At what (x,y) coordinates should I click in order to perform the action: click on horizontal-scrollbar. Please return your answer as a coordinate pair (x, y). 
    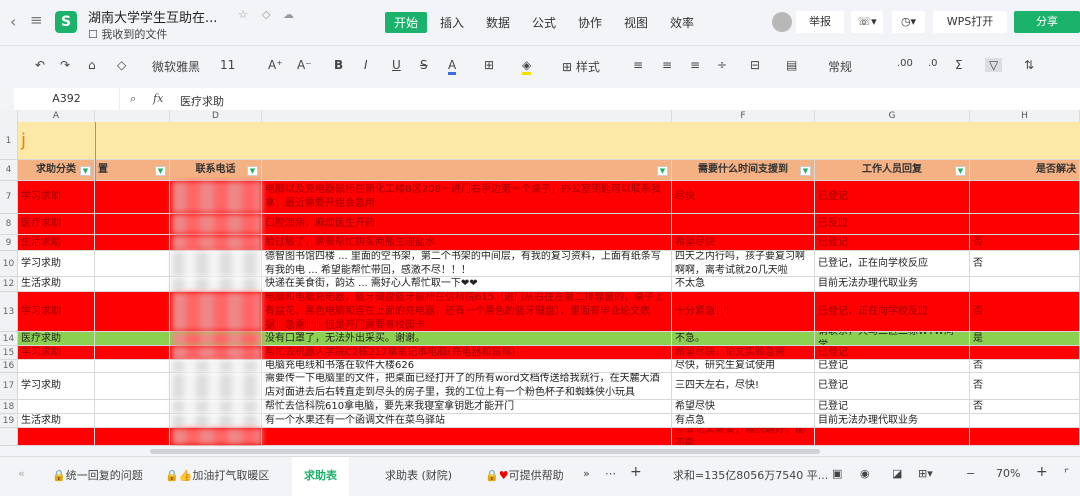
    Looking at the image, I should click on (540, 451).